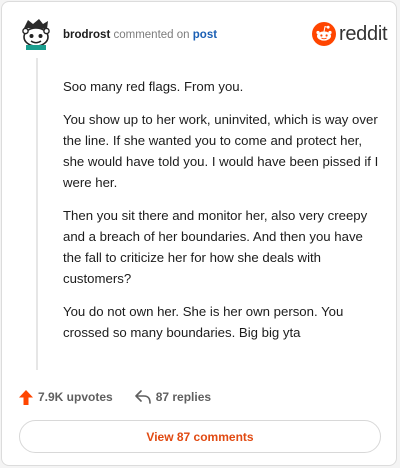  What do you see at coordinates (151, 35) in the screenshot?
I see `action-text: commented on` at bounding box center [151, 35].